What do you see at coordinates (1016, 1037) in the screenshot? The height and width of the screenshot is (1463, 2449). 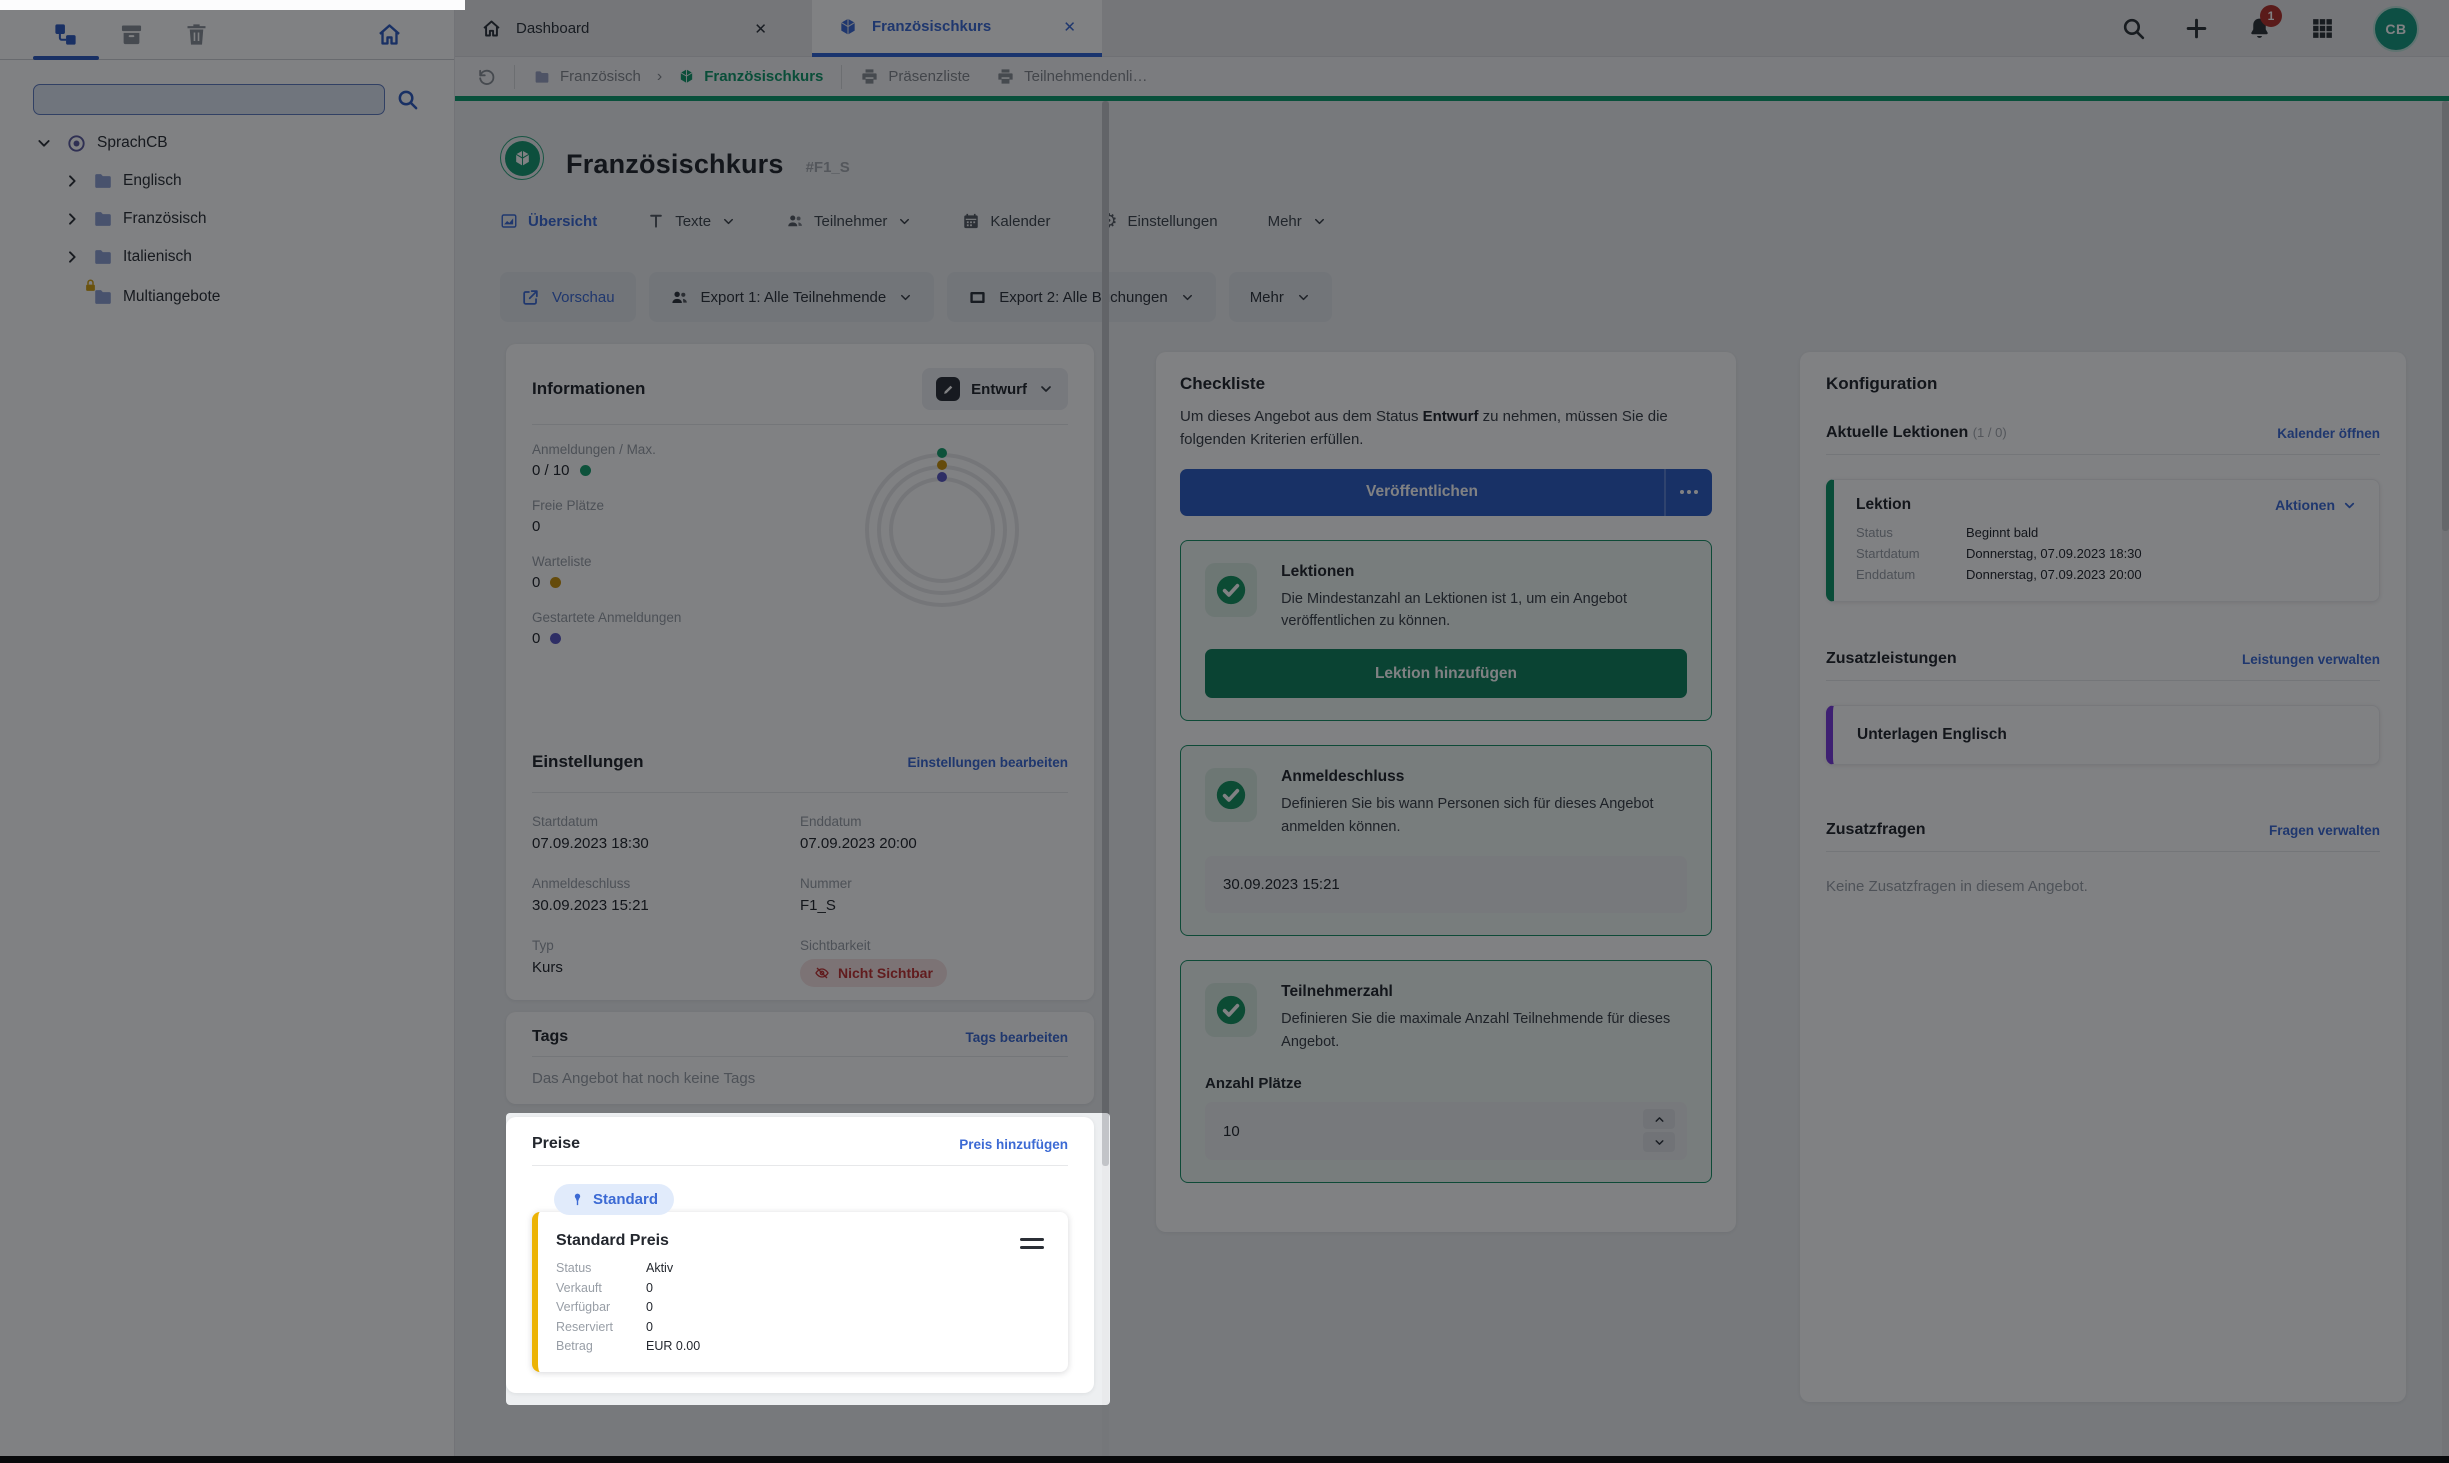 I see `tags-bearbeiten-link: Tags bearbeiten` at bounding box center [1016, 1037].